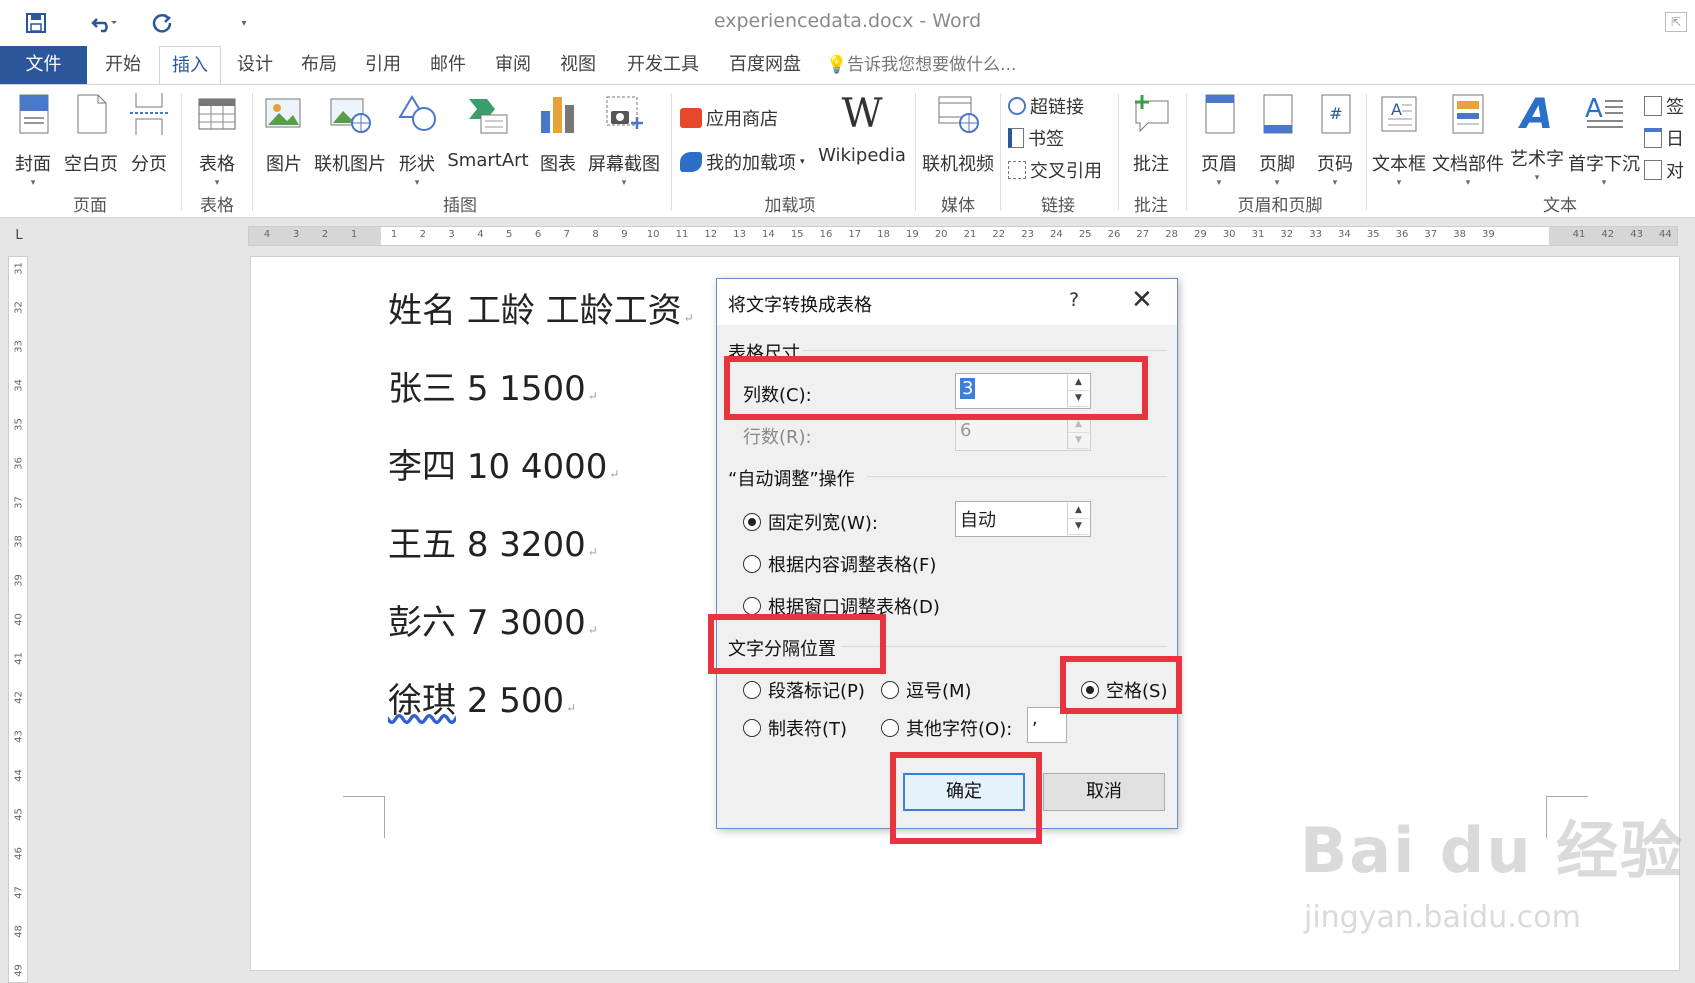 This screenshot has width=1695, height=983. What do you see at coordinates (217, 164) in the screenshot?
I see `table-label: 表格` at bounding box center [217, 164].